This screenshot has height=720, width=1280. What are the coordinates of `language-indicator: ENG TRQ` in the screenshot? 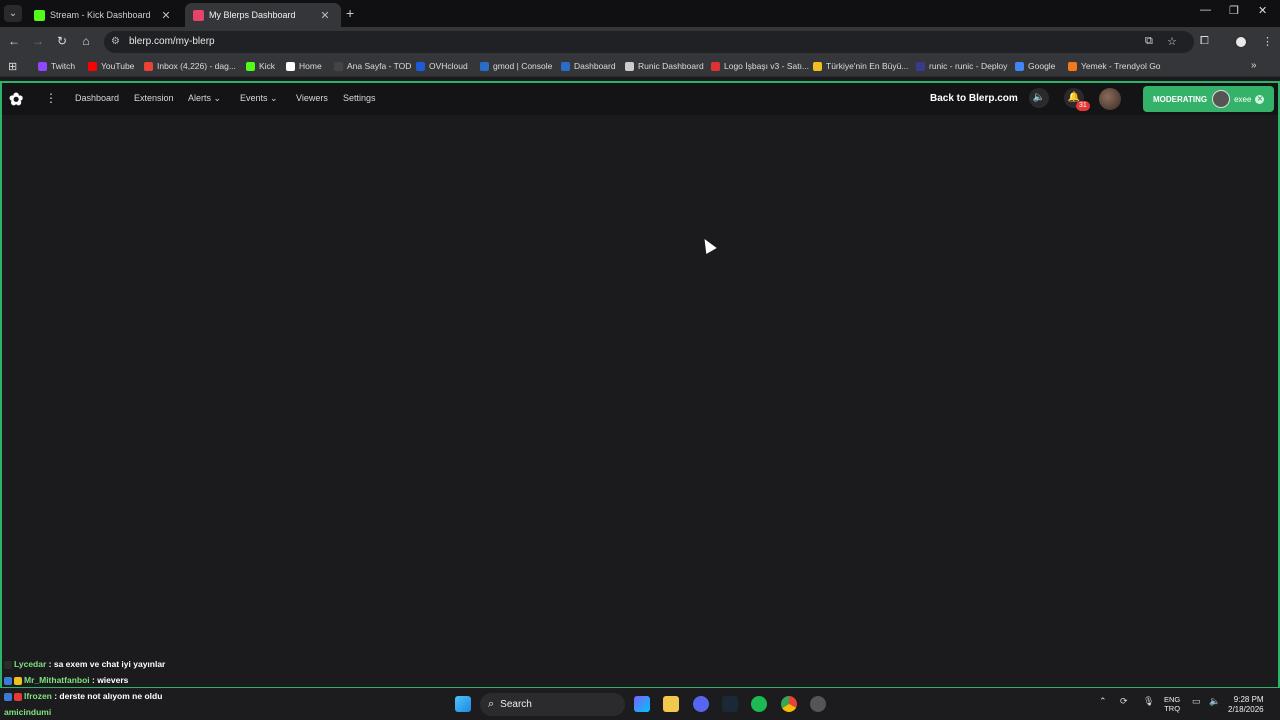 It's located at (1172, 704).